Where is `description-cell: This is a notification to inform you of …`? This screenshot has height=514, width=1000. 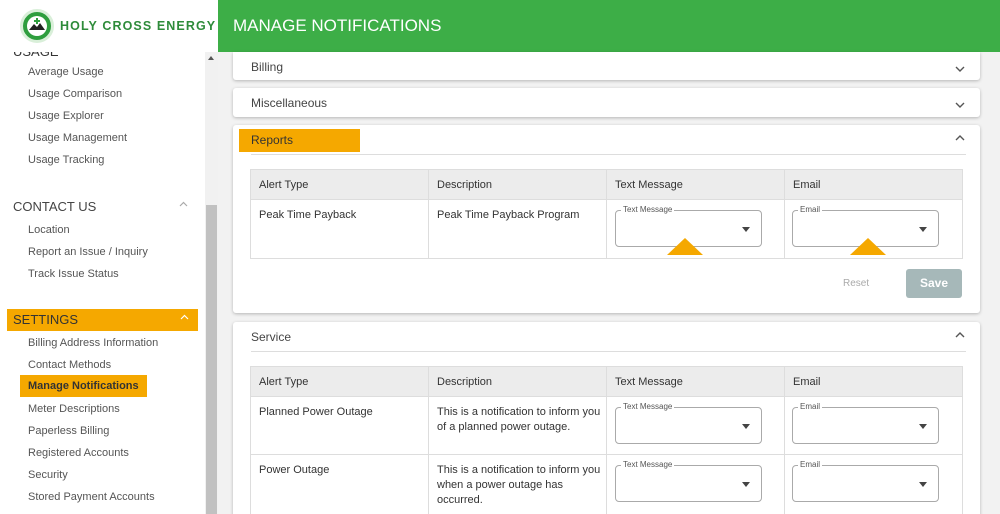
description-cell: This is a notification to inform you of … is located at coordinates (519, 419).